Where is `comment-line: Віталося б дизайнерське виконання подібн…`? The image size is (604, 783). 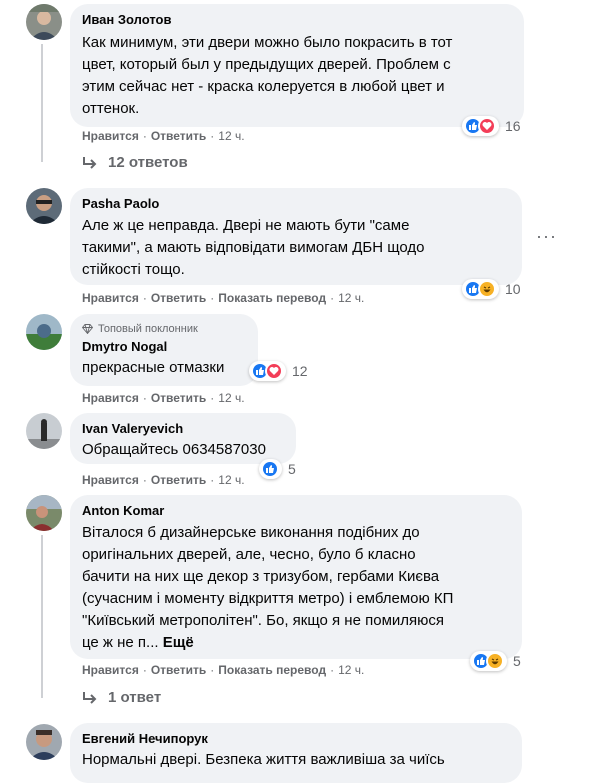 comment-line: Віталося б дизайнерське виконання подібн… is located at coordinates (251, 532).